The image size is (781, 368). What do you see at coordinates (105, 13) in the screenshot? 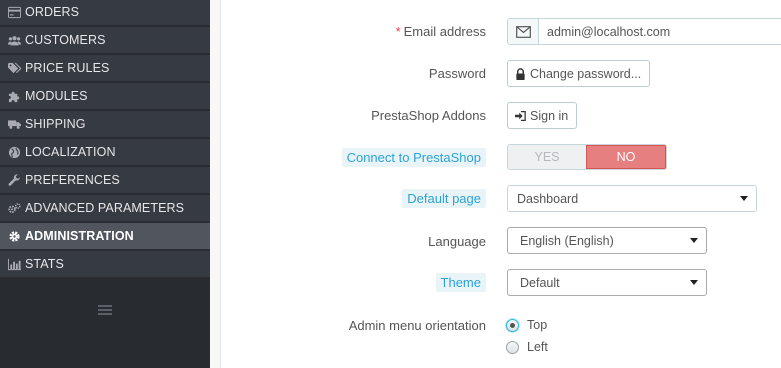
I see `sidebar-item-orders: ORDERS` at bounding box center [105, 13].